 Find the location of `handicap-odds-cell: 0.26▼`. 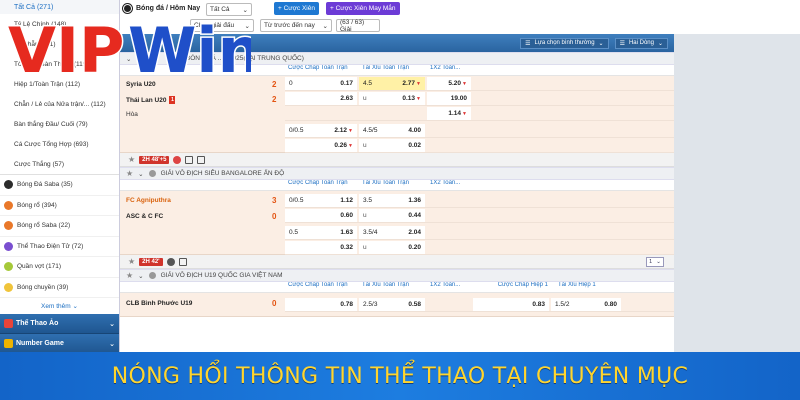

handicap-odds-cell: 0.26▼ is located at coordinates (321, 145).